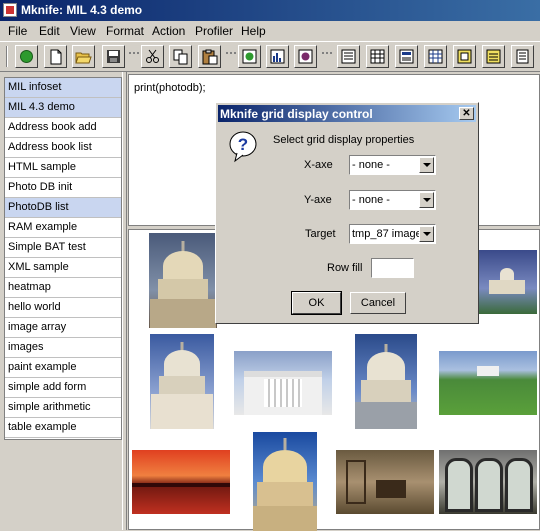  What do you see at coordinates (63, 288) in the screenshot?
I see `sidebar-item: heatmap` at bounding box center [63, 288].